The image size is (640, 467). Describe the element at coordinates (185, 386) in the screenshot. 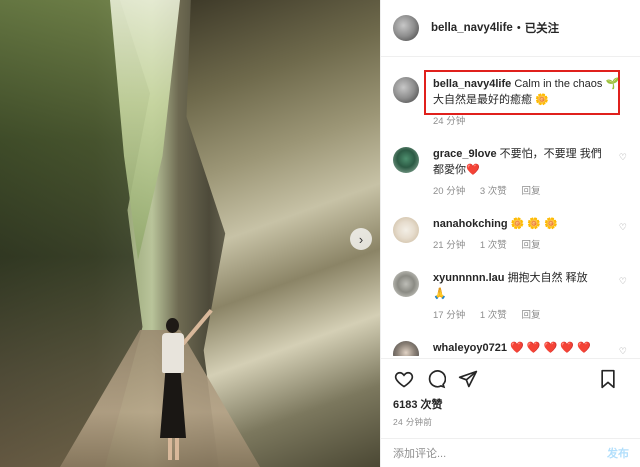

I see `woman-figure` at that location.